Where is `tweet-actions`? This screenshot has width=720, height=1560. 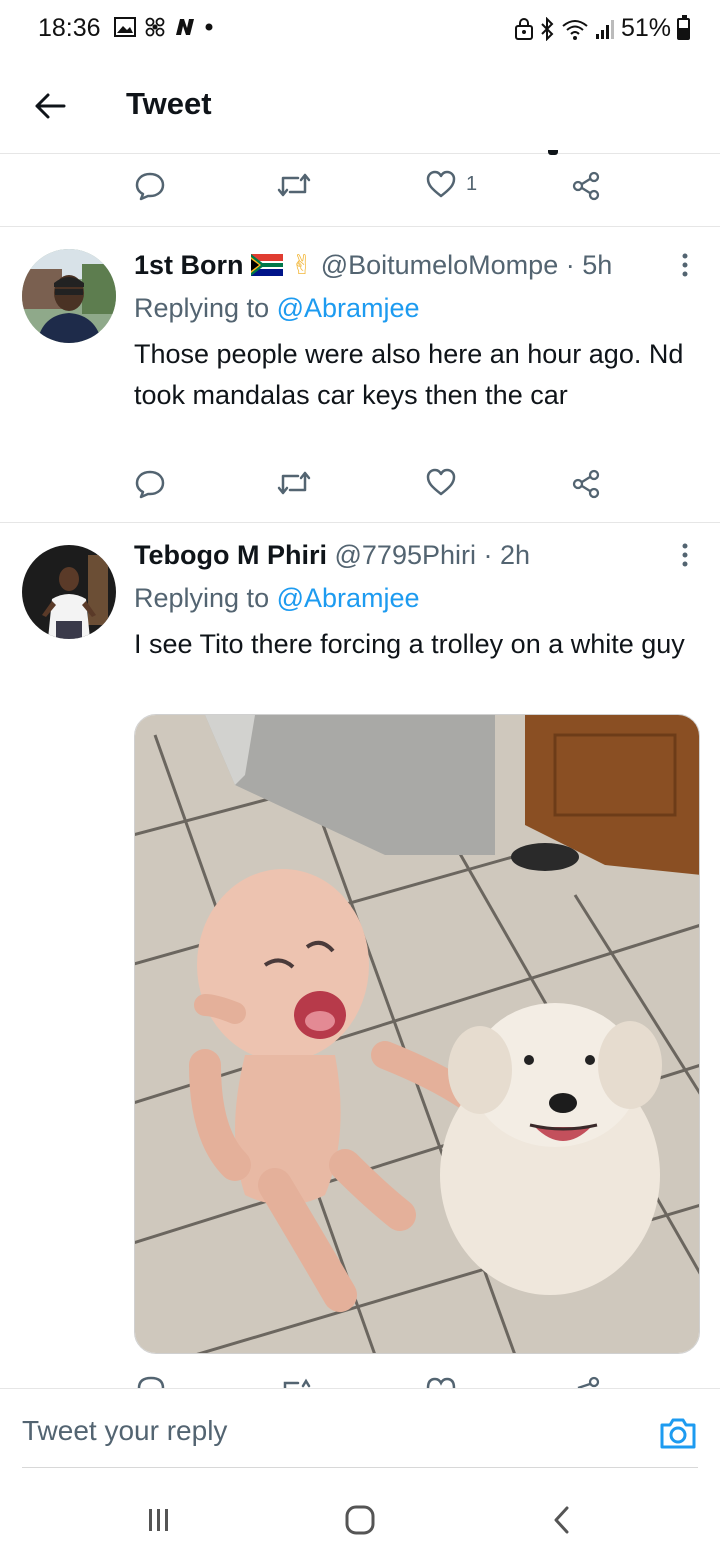 tweet-actions is located at coordinates (369, 488).